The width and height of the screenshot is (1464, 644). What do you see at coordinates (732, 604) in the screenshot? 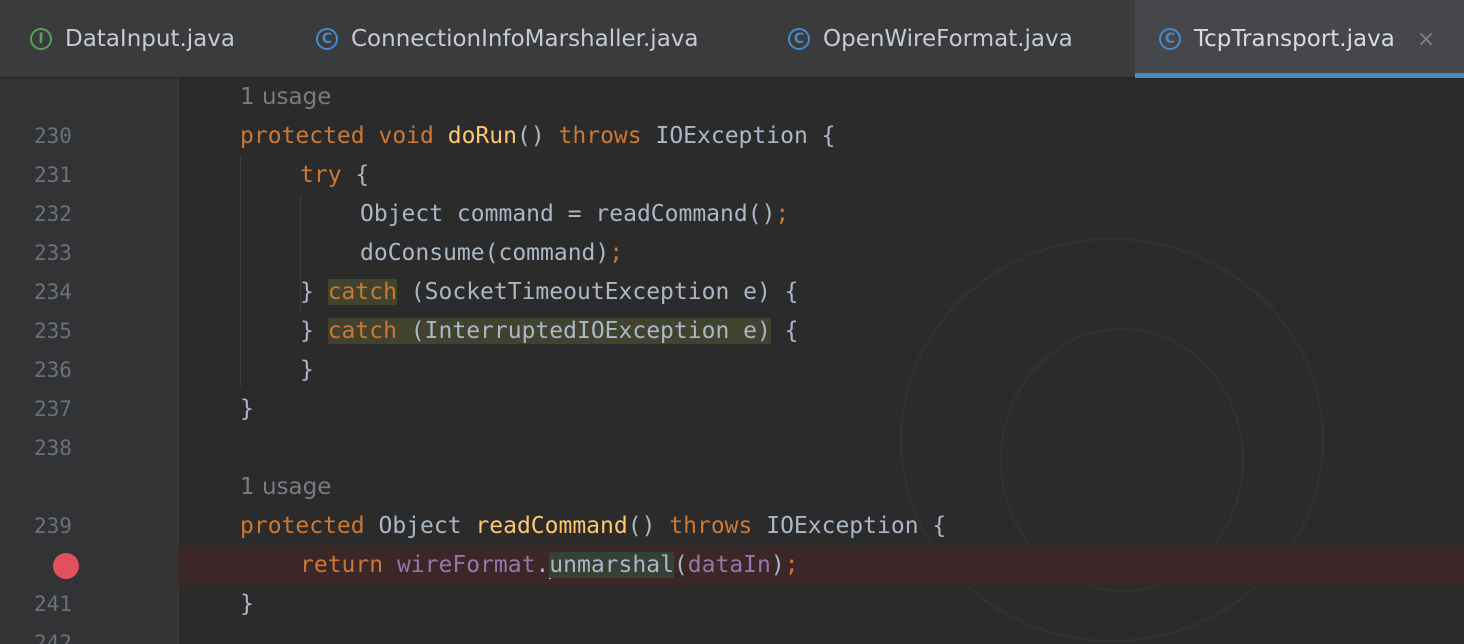
I see `code-line: 241 }` at bounding box center [732, 604].